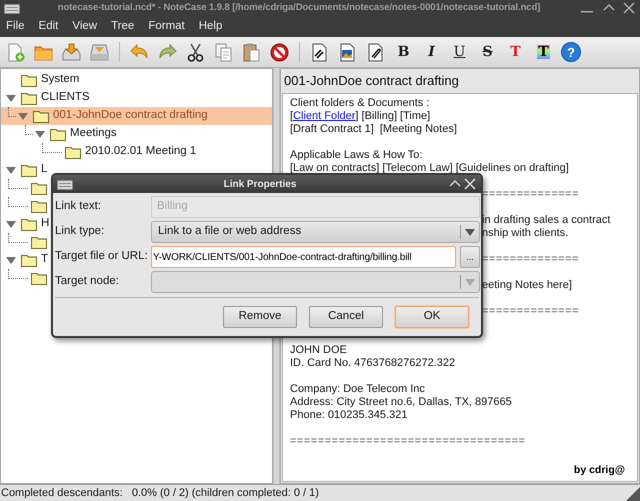 Image resolution: width=640 pixels, height=501 pixels. I want to click on note-text: [Law on contracts] [Telecom Law] [Guidelines on drafting], so click(430, 168).